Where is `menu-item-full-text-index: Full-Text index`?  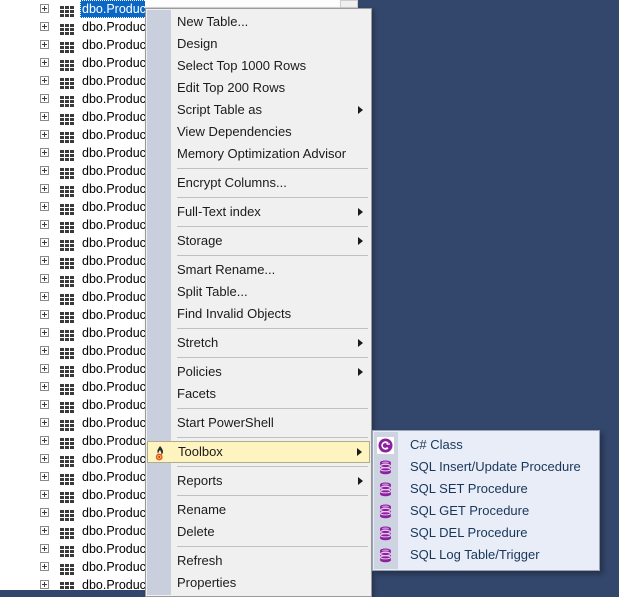
menu-item-full-text-index: Full-Text index is located at coordinates (258, 212).